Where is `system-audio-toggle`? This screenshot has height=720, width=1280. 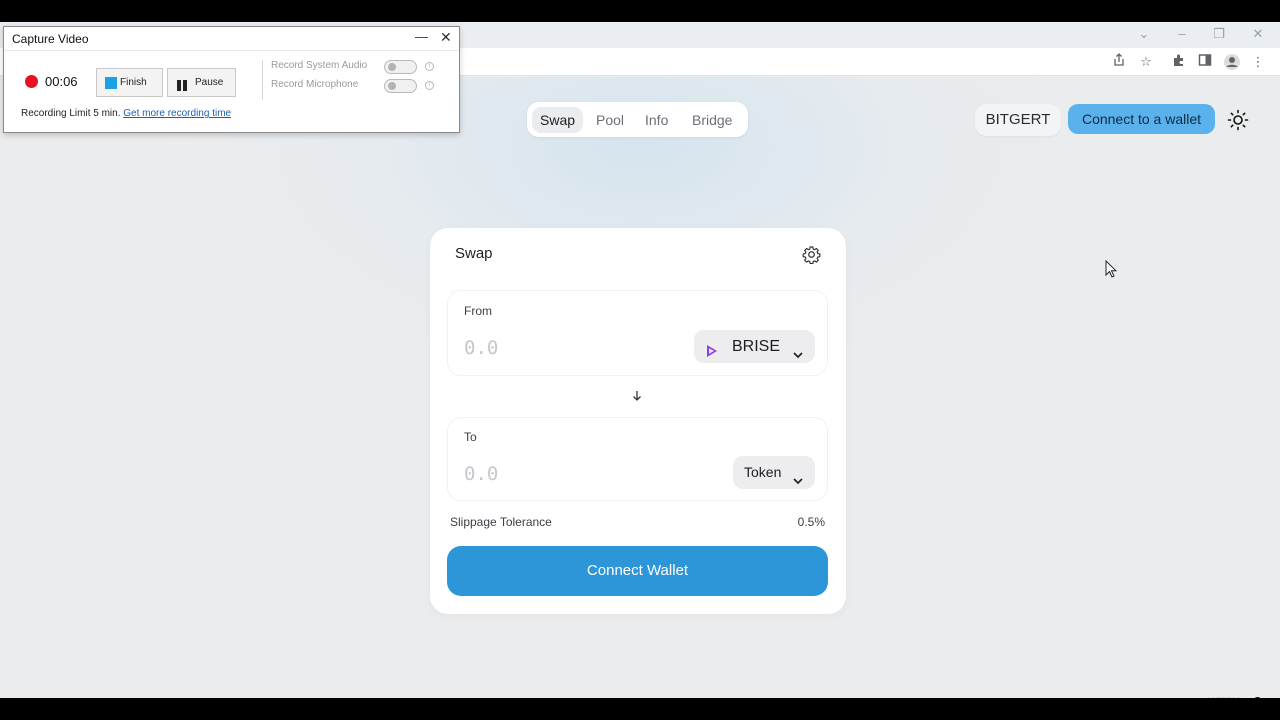 system-audio-toggle is located at coordinates (400, 67).